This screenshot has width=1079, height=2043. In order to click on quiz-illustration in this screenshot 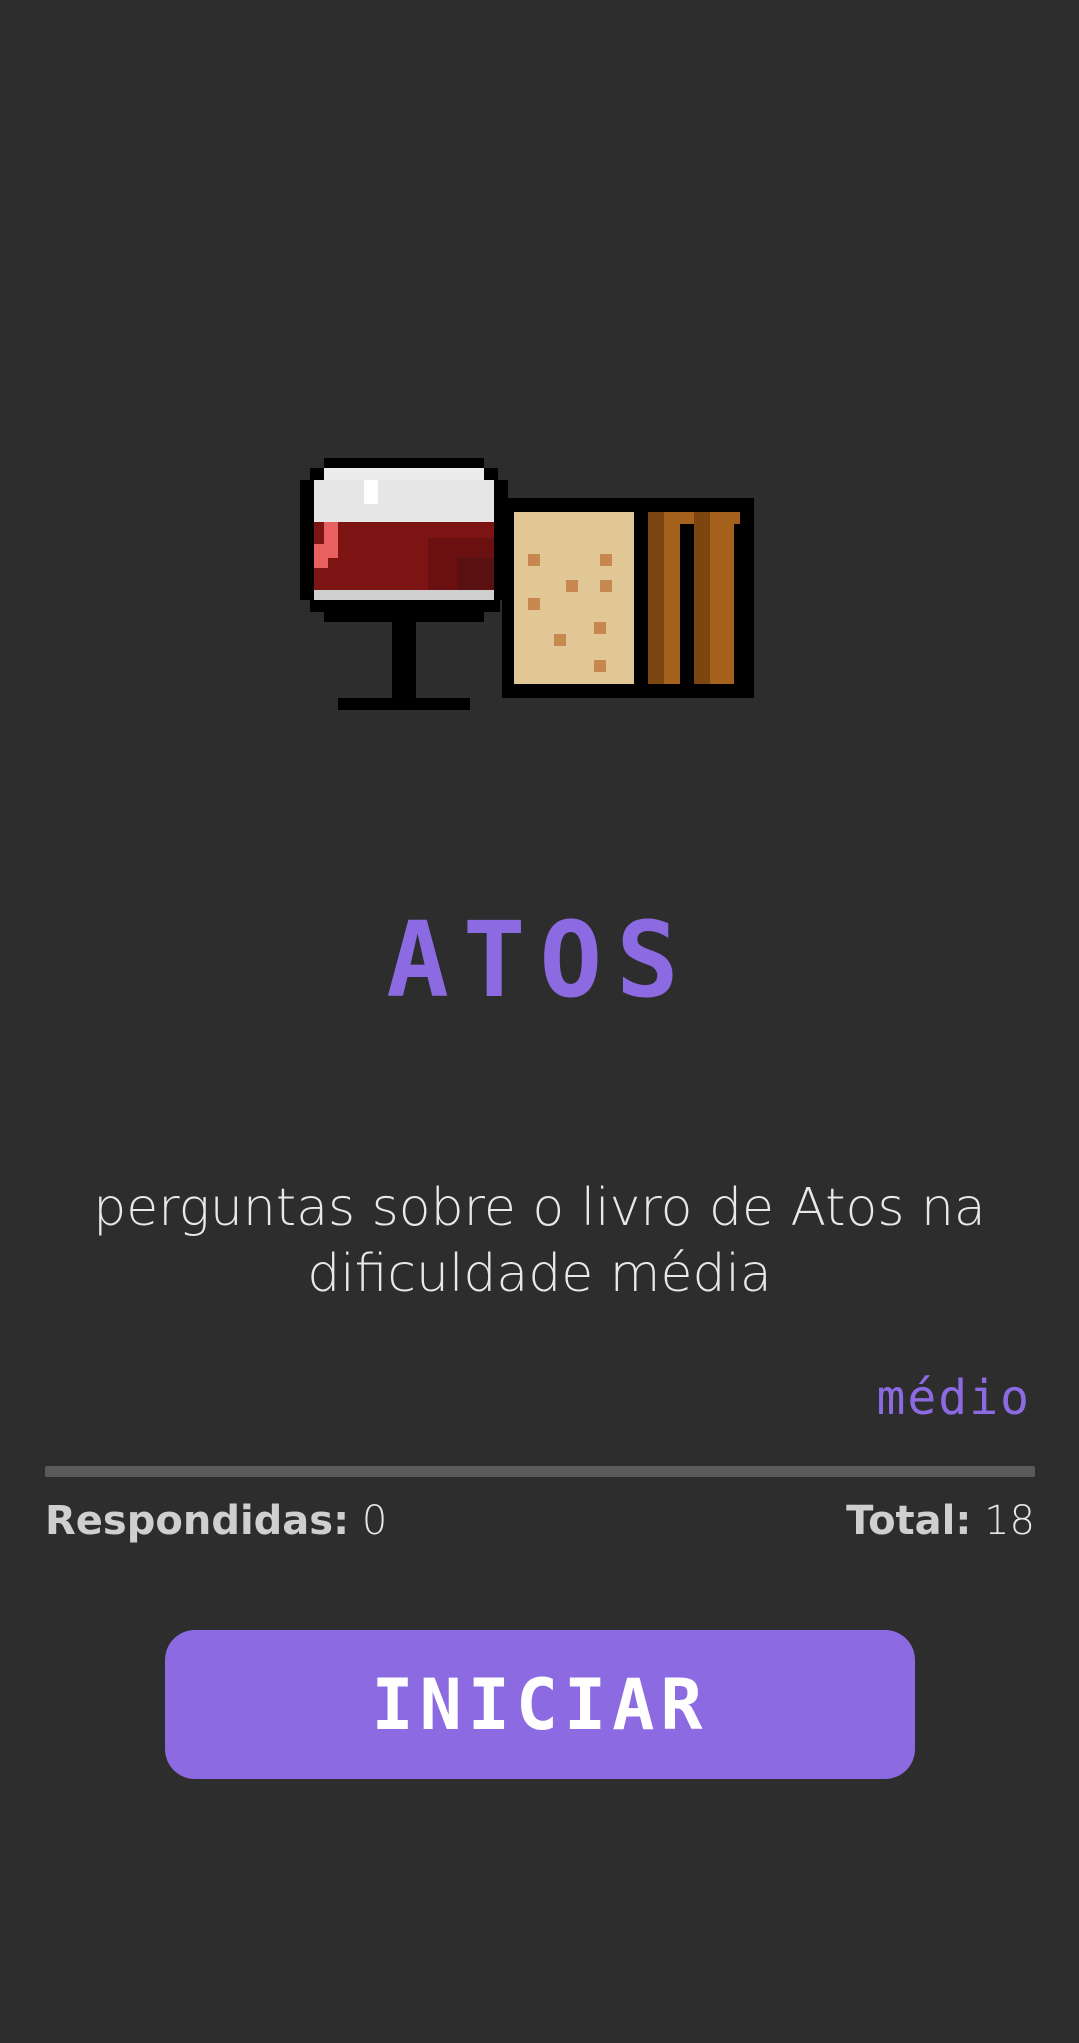, I will do `click(533, 588)`.